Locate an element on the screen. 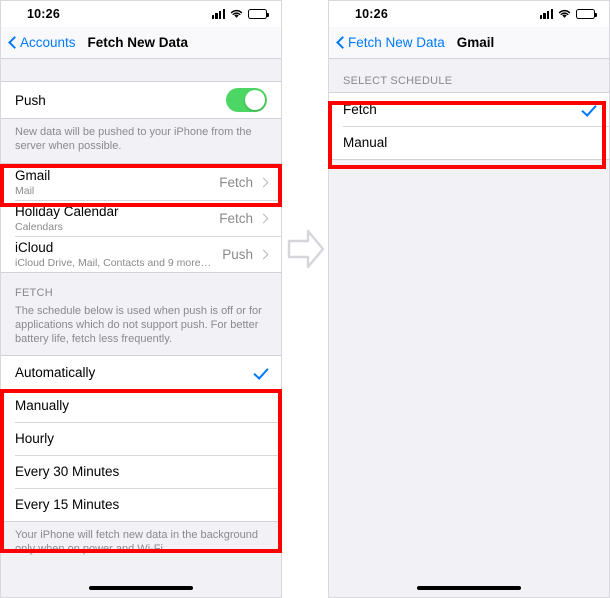 This screenshot has height=598, width=610. top-spacer is located at coordinates (141, 70).